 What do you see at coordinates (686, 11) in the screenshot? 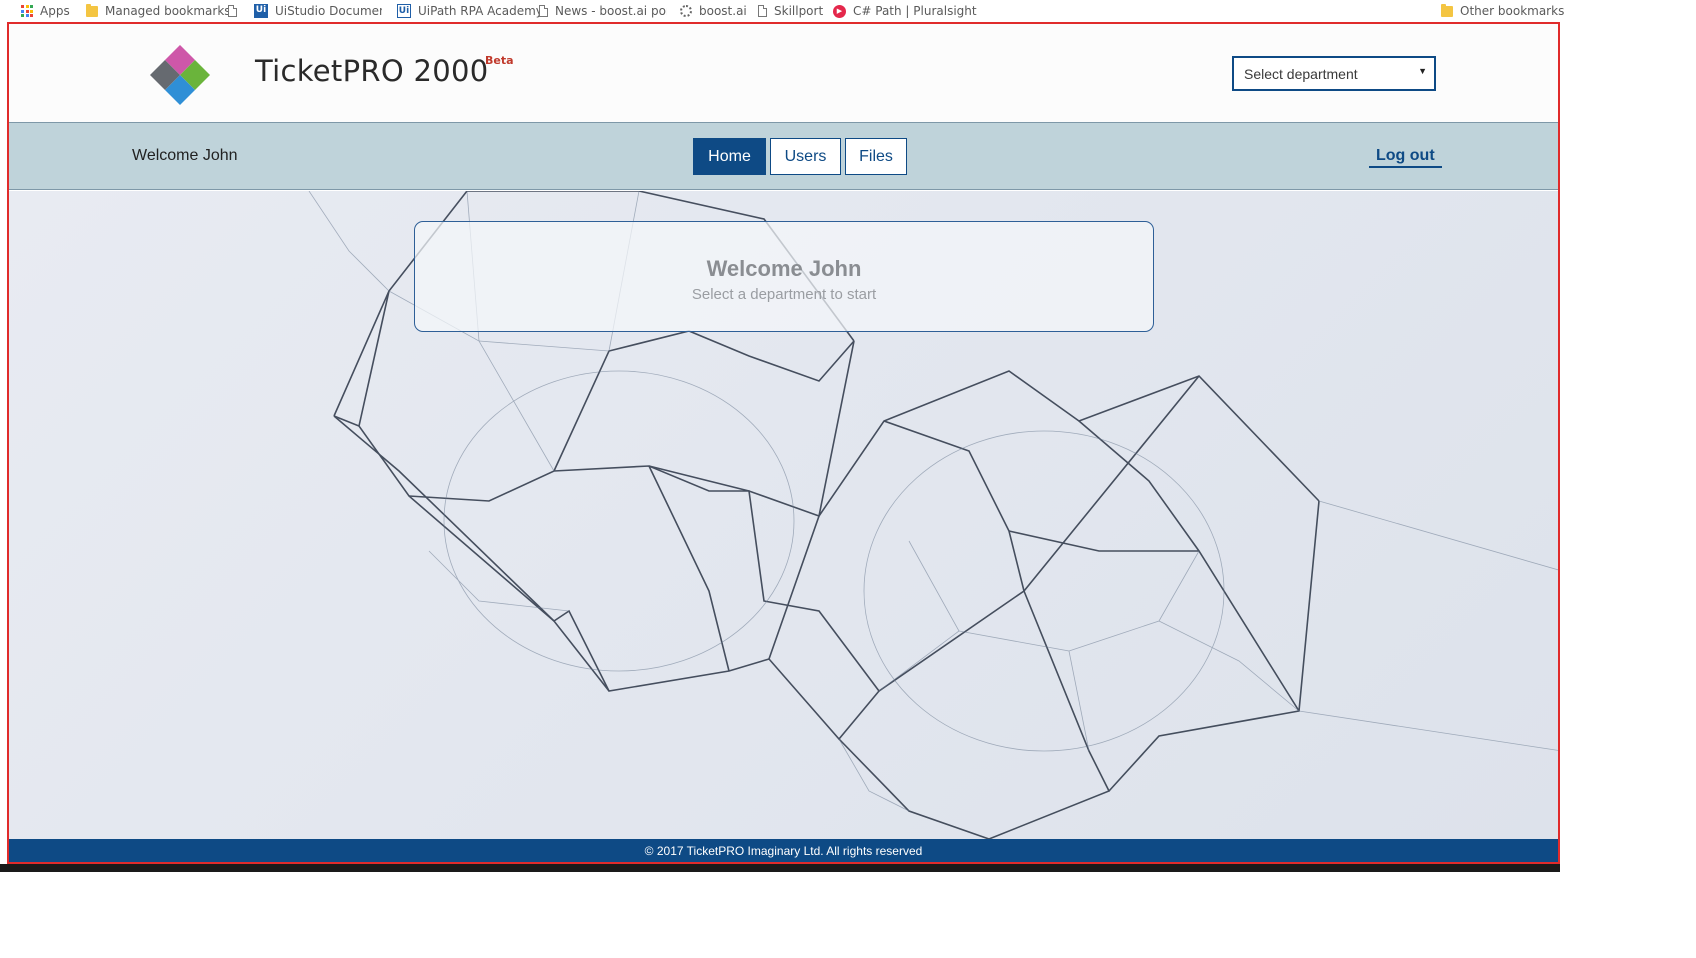
I see `gear-icon` at bounding box center [686, 11].